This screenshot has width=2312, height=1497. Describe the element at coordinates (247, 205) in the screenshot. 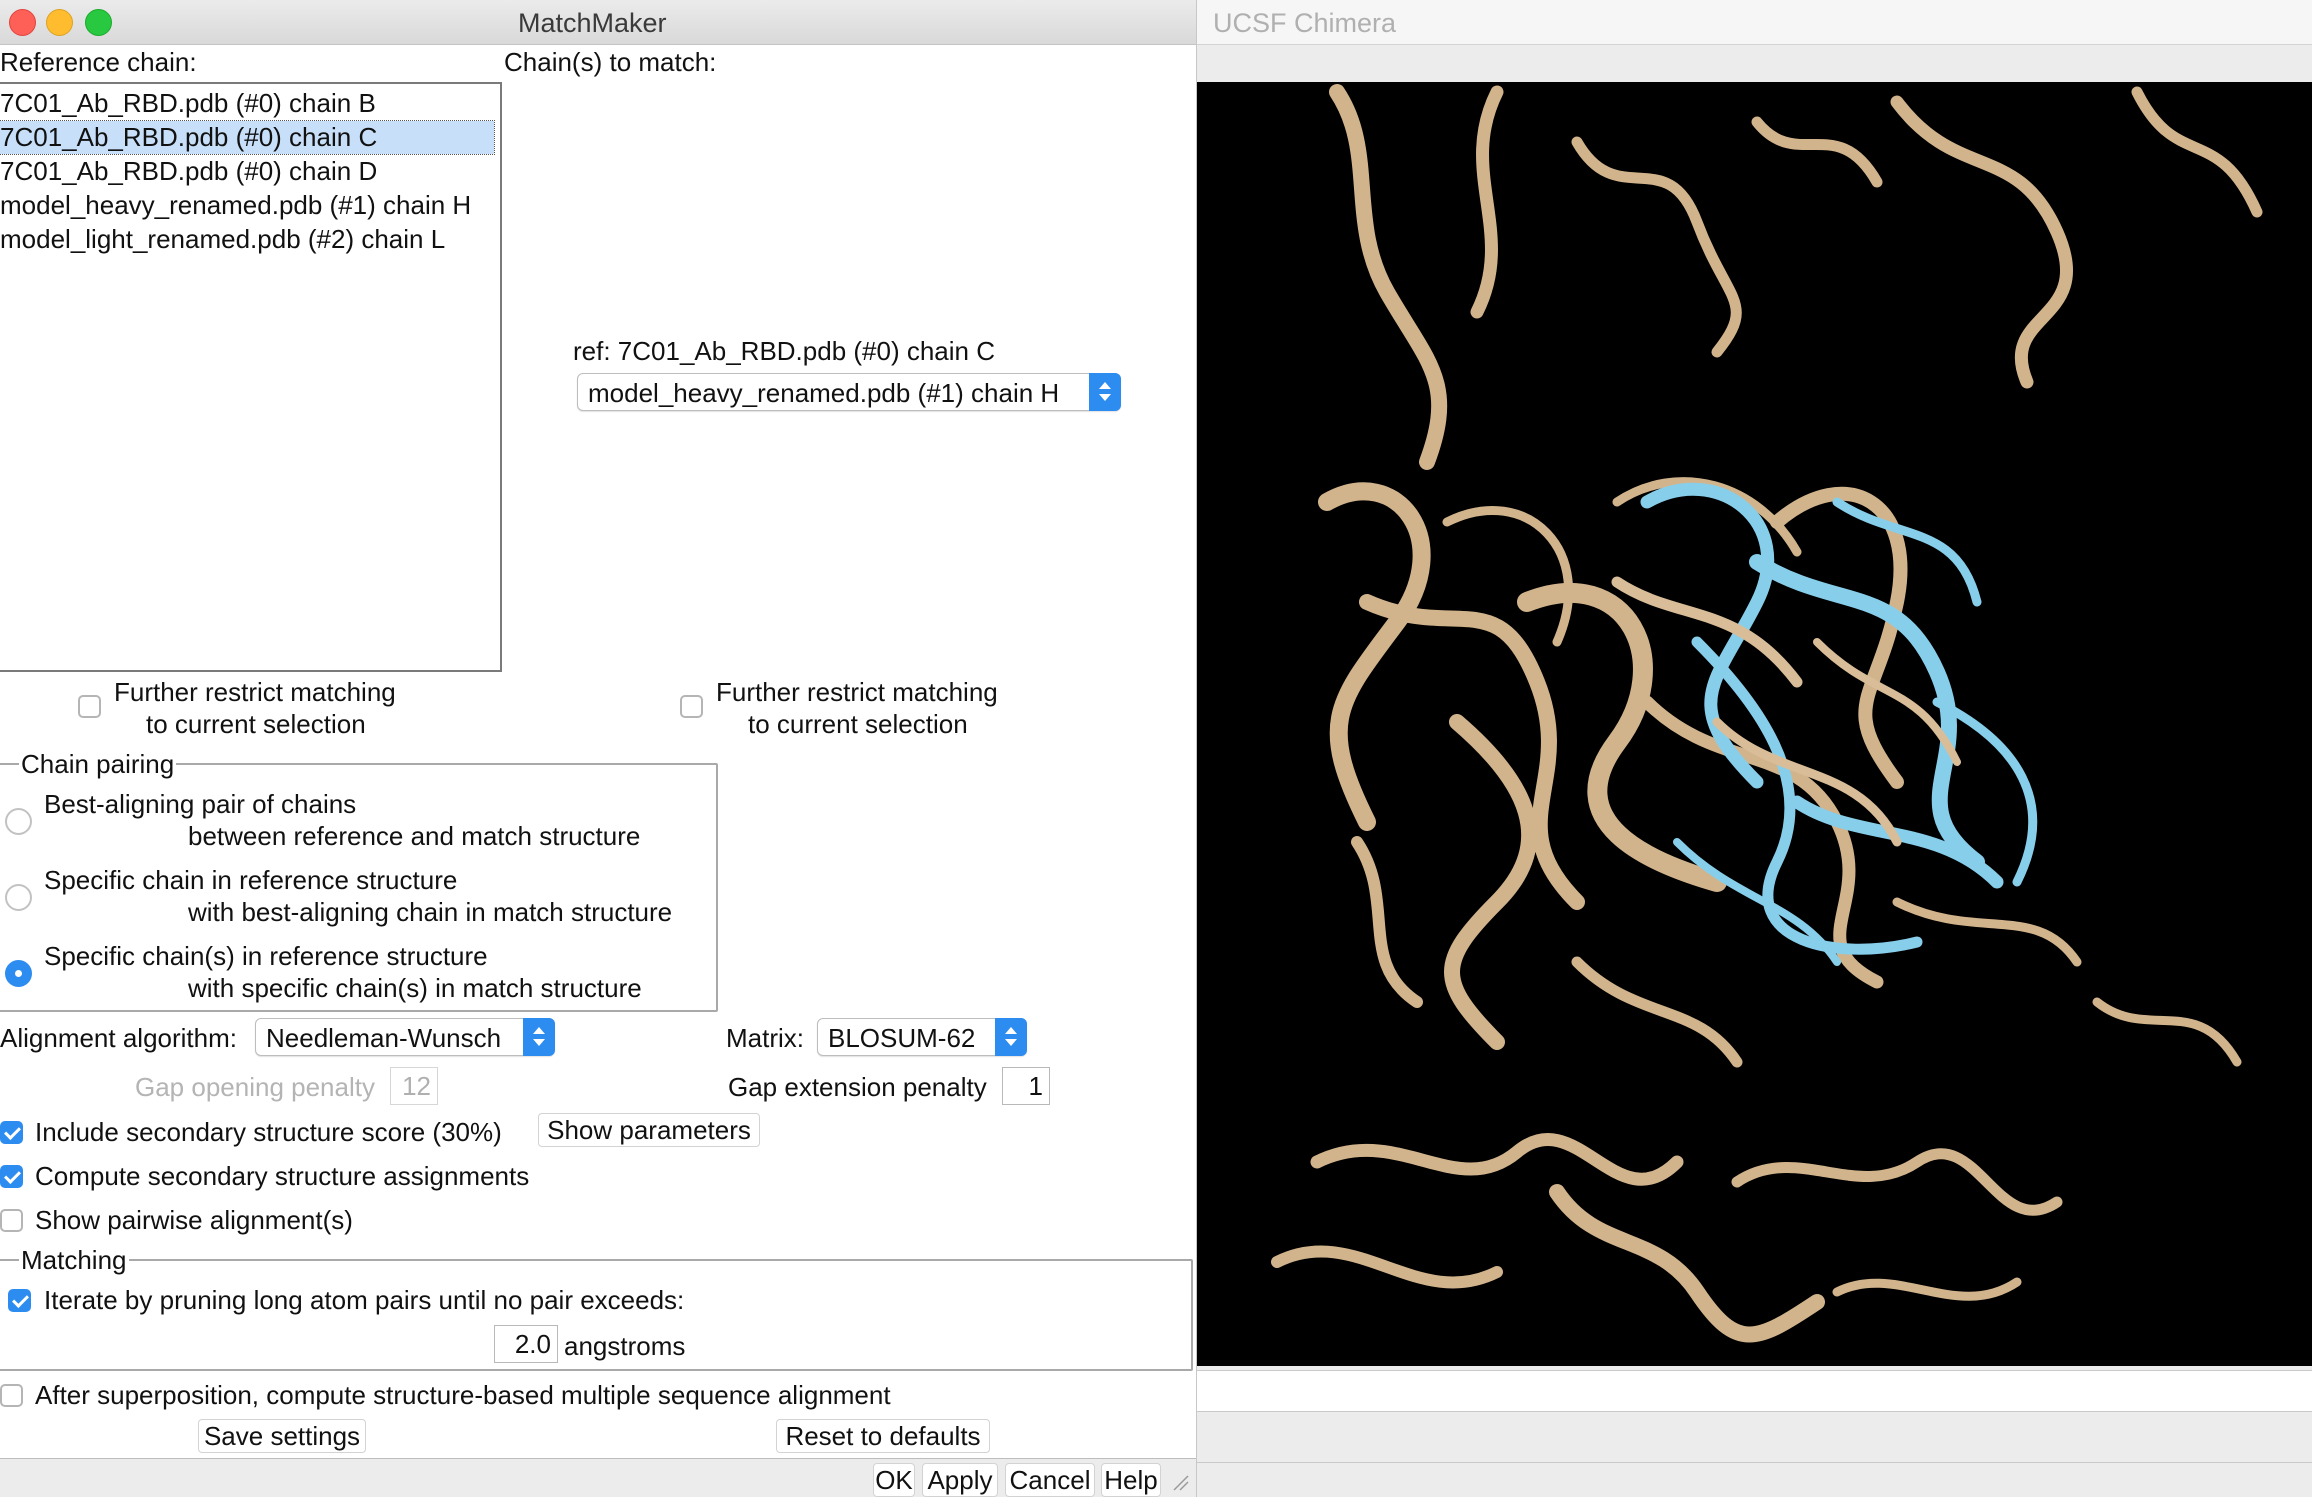

I see `reference-chain-item: model_heavy_renamed.pdb (#1) chain H` at that location.